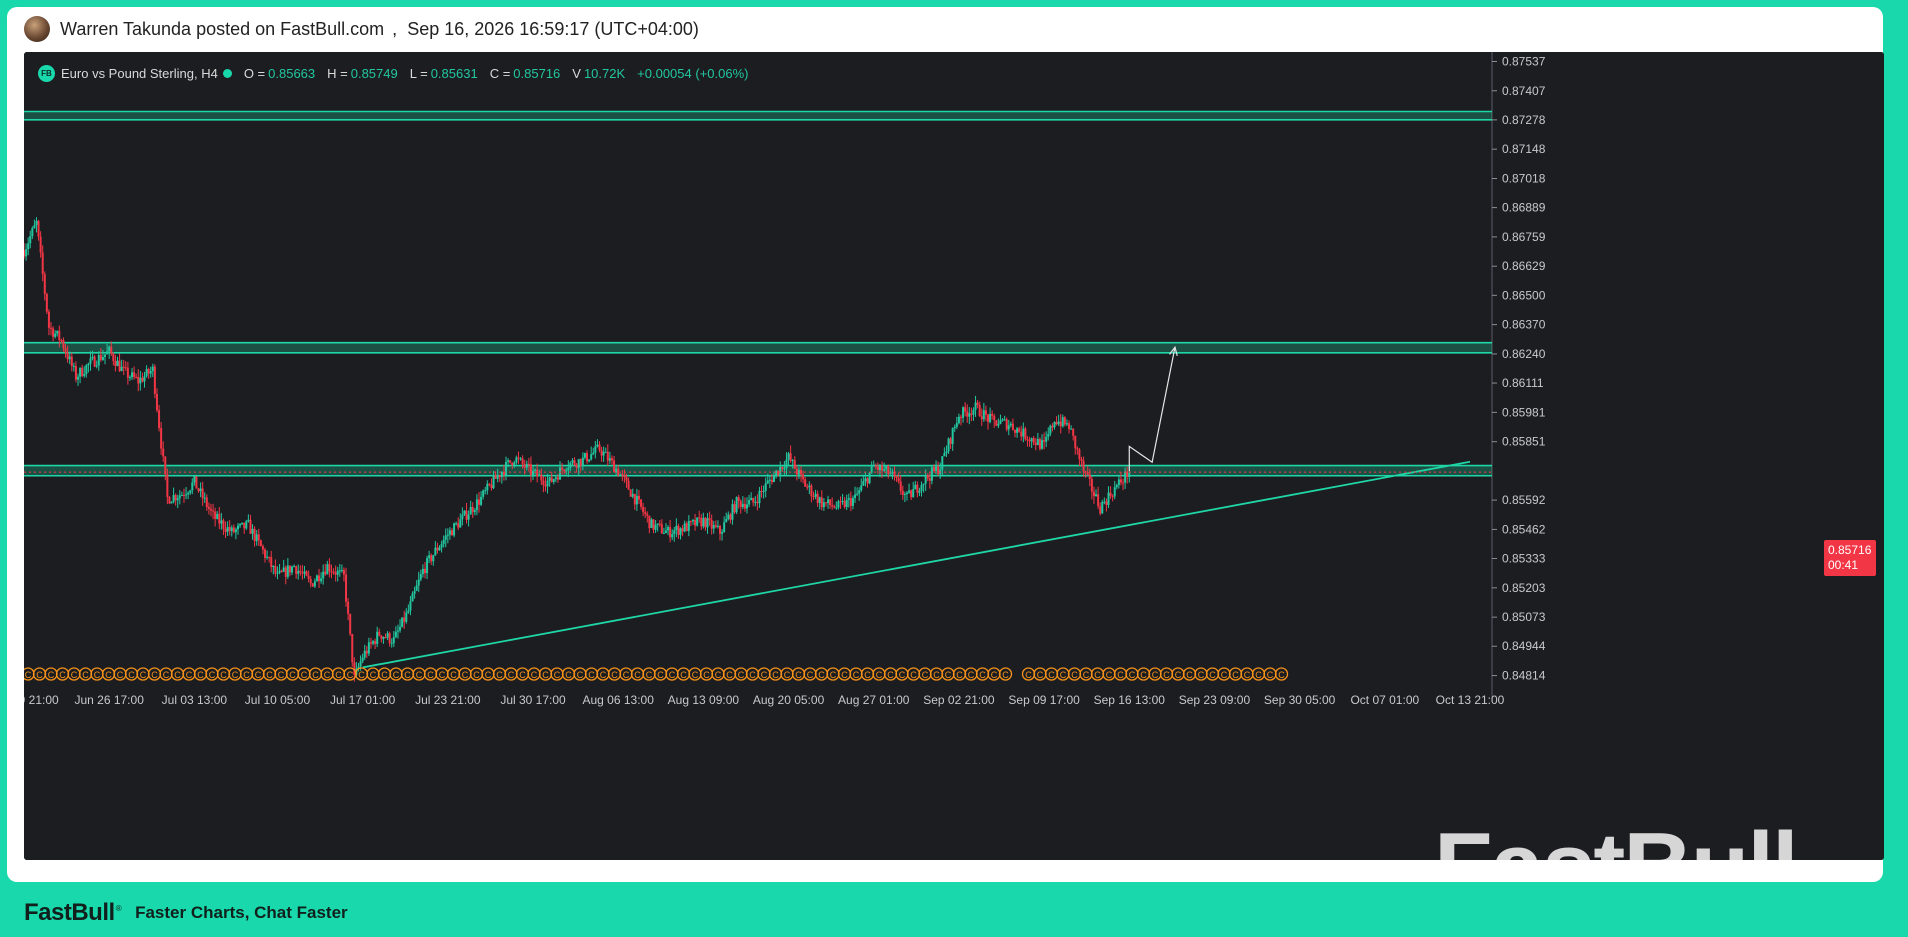 The width and height of the screenshot is (1908, 937). I want to click on time-axis-label: Oct 07 01:00, so click(1384, 700).